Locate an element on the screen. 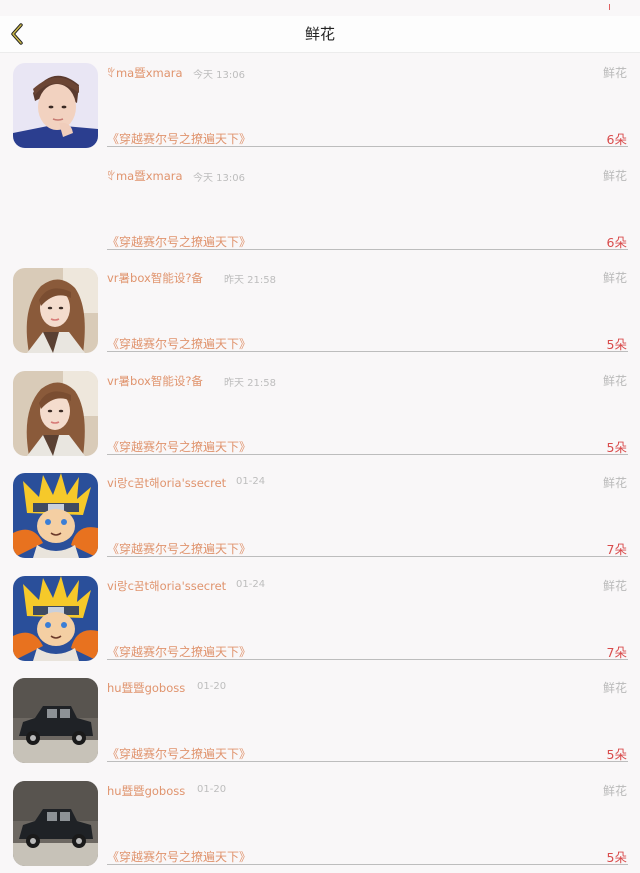 This screenshot has height=873, width=640. navigation-bar: 鲜花 is located at coordinates (320, 34).